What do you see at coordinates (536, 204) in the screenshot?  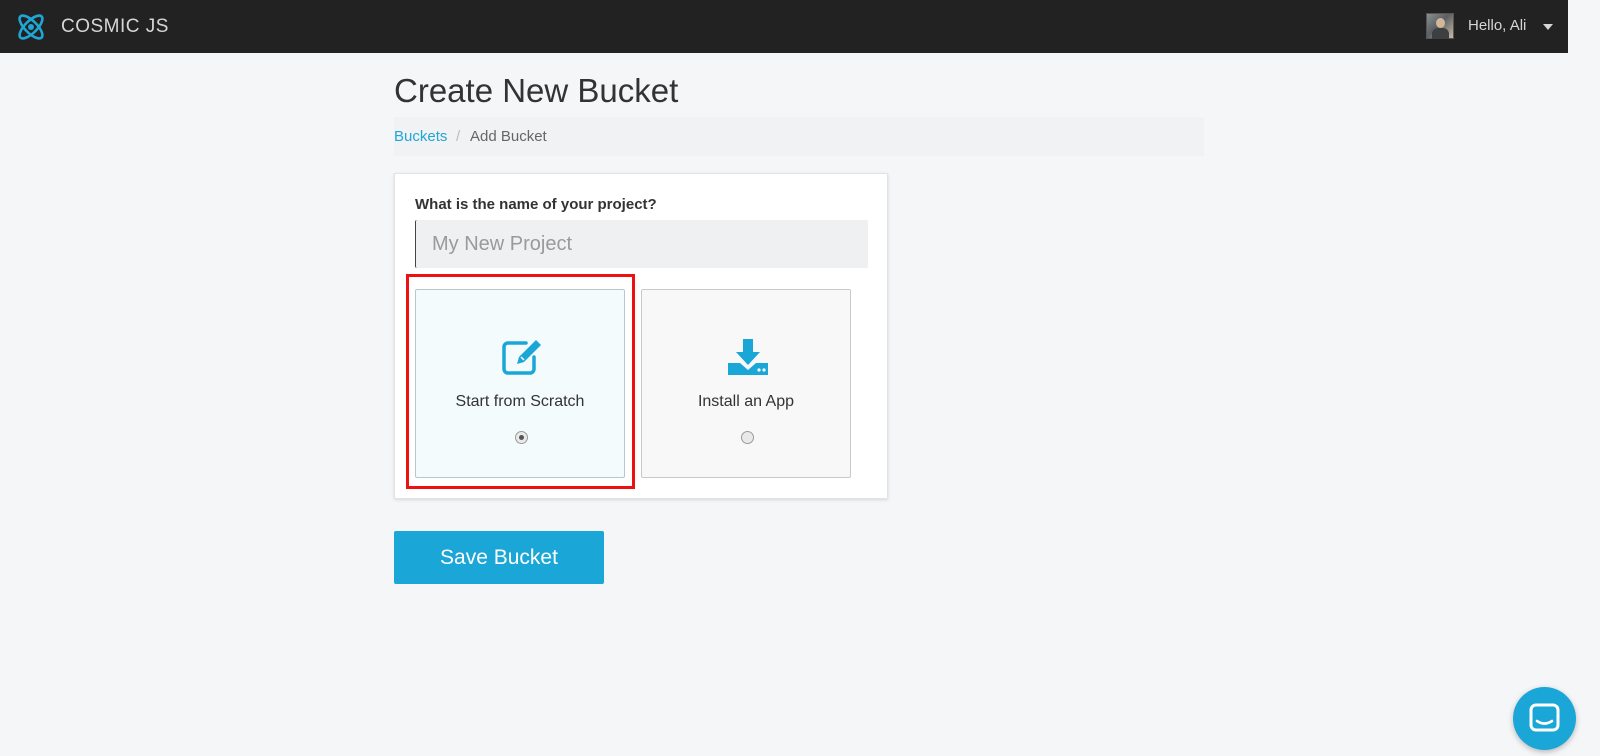 I see `project-name-label: What is the name of your project?` at bounding box center [536, 204].